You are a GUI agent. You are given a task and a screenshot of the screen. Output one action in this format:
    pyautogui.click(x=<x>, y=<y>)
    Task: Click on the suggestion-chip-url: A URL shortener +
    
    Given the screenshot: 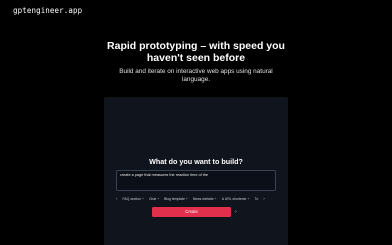 What is the action you would take?
    pyautogui.click(x=236, y=199)
    